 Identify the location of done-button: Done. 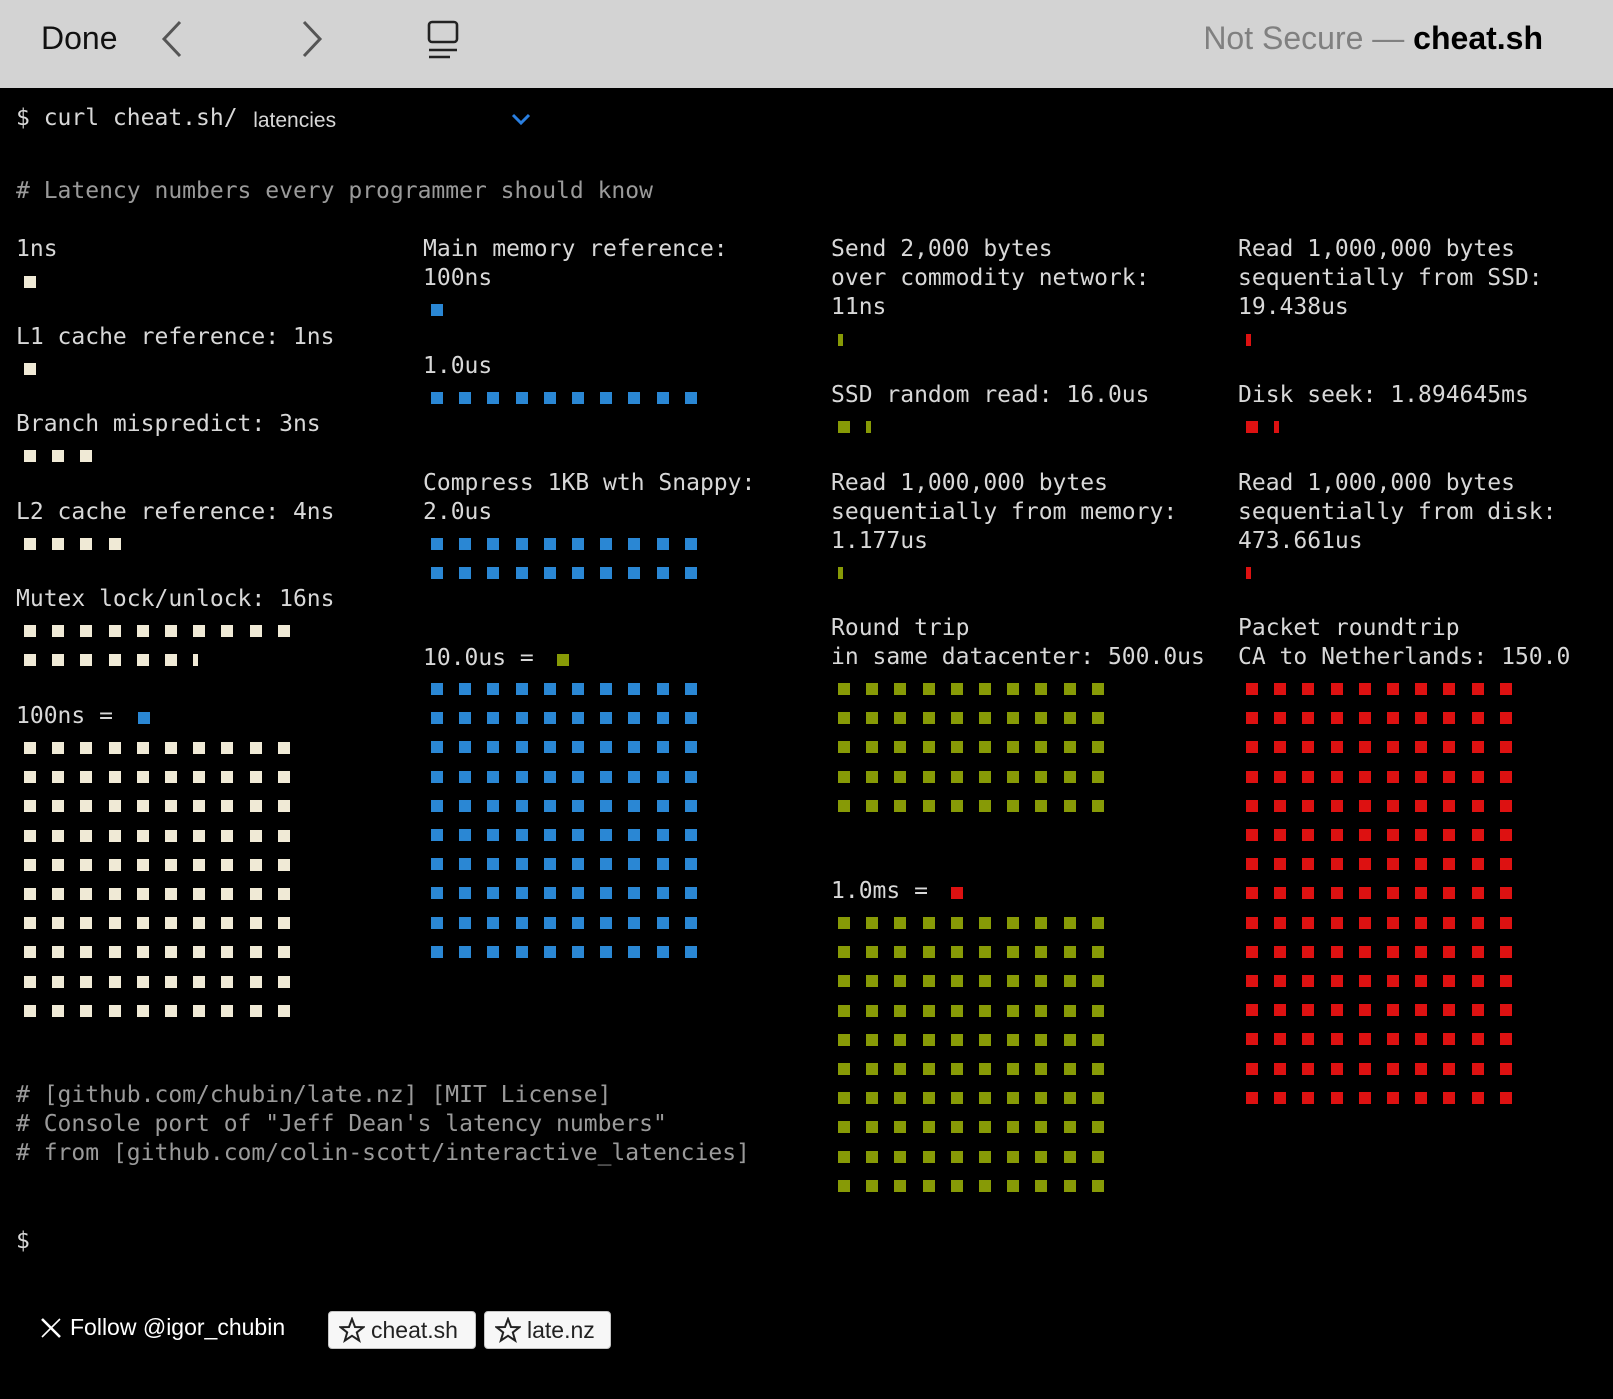
(79, 38).